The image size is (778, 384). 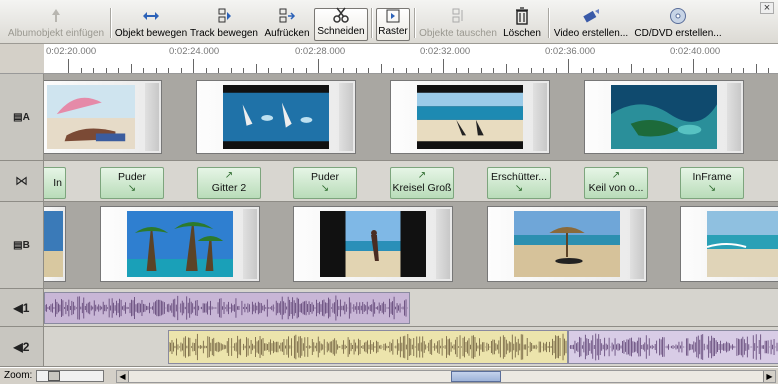 I want to click on toolbar-separator, so click(x=414, y=23).